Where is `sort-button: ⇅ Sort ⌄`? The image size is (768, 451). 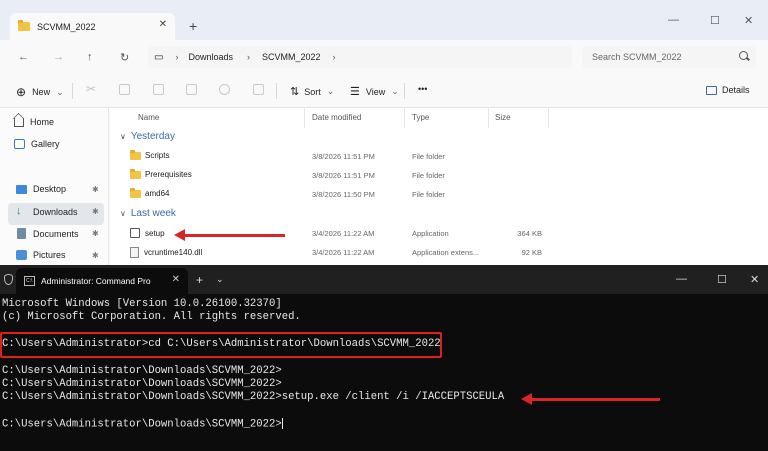
sort-button: ⇅ Sort ⌄ is located at coordinates (312, 91).